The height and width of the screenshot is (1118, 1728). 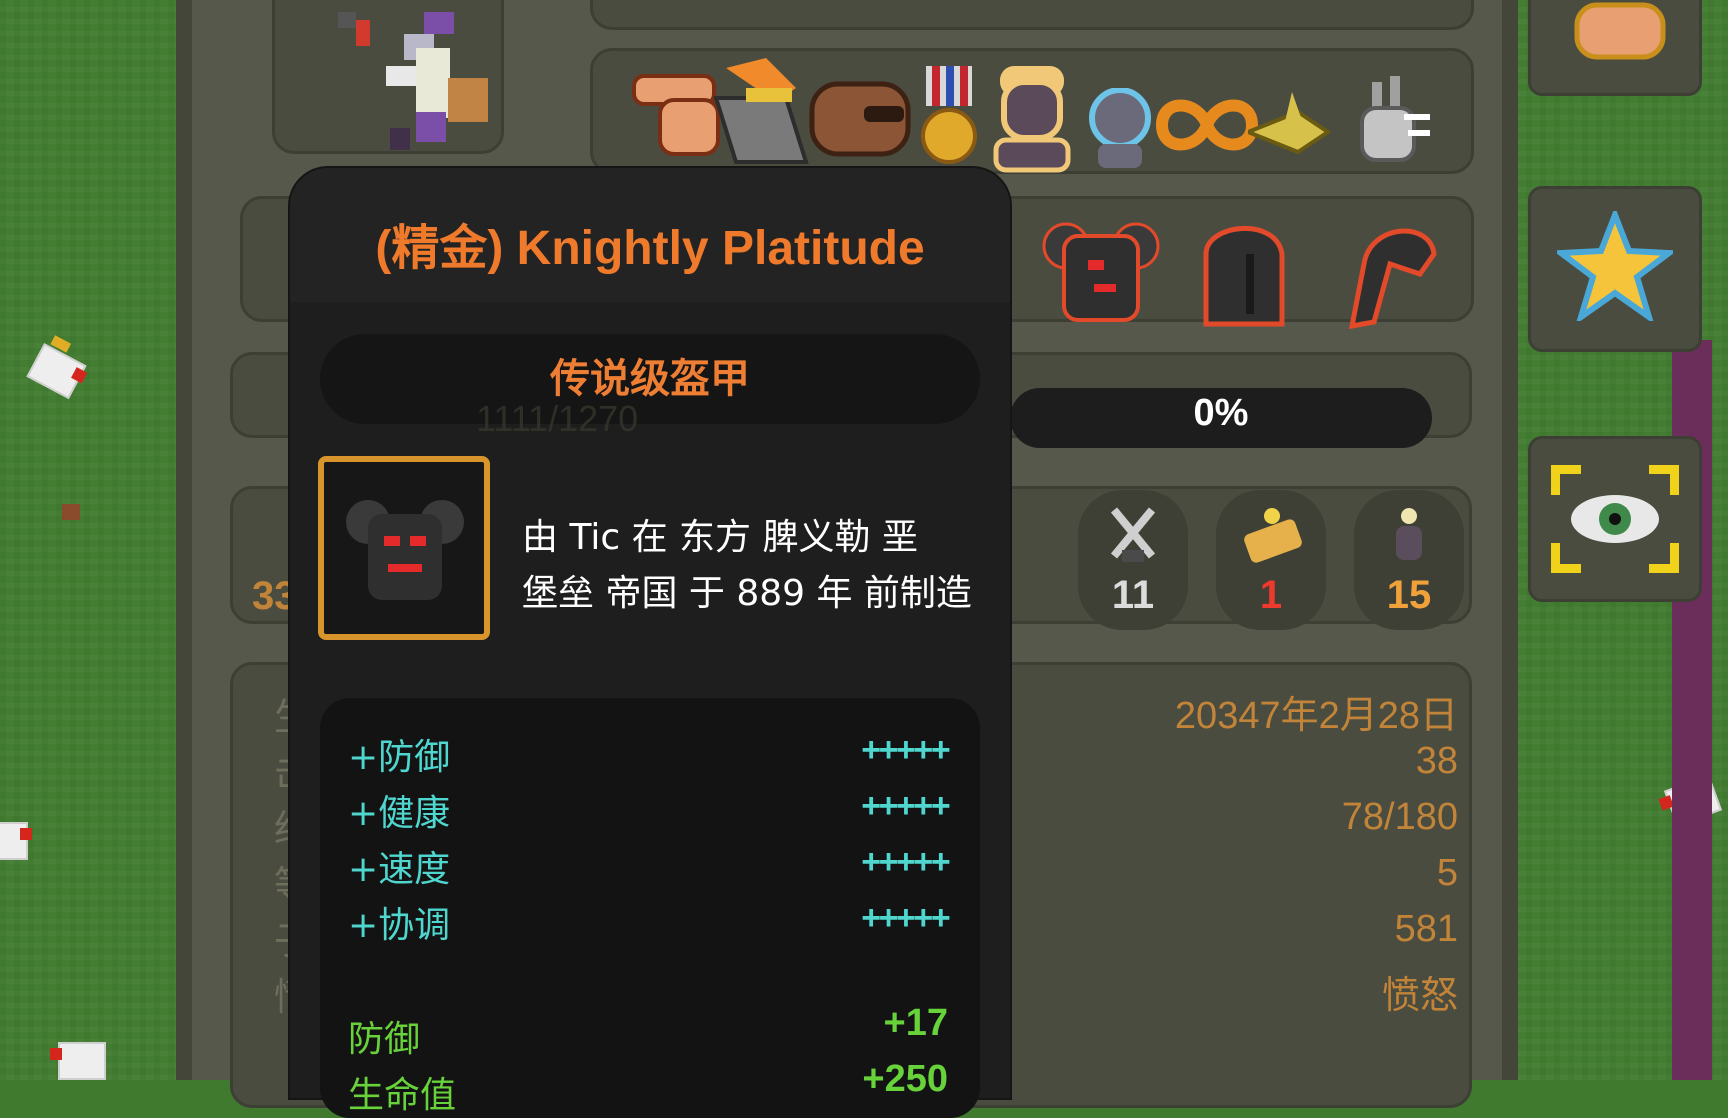 What do you see at coordinates (1244, 273) in the screenshot?
I see `helmet-icon` at bounding box center [1244, 273].